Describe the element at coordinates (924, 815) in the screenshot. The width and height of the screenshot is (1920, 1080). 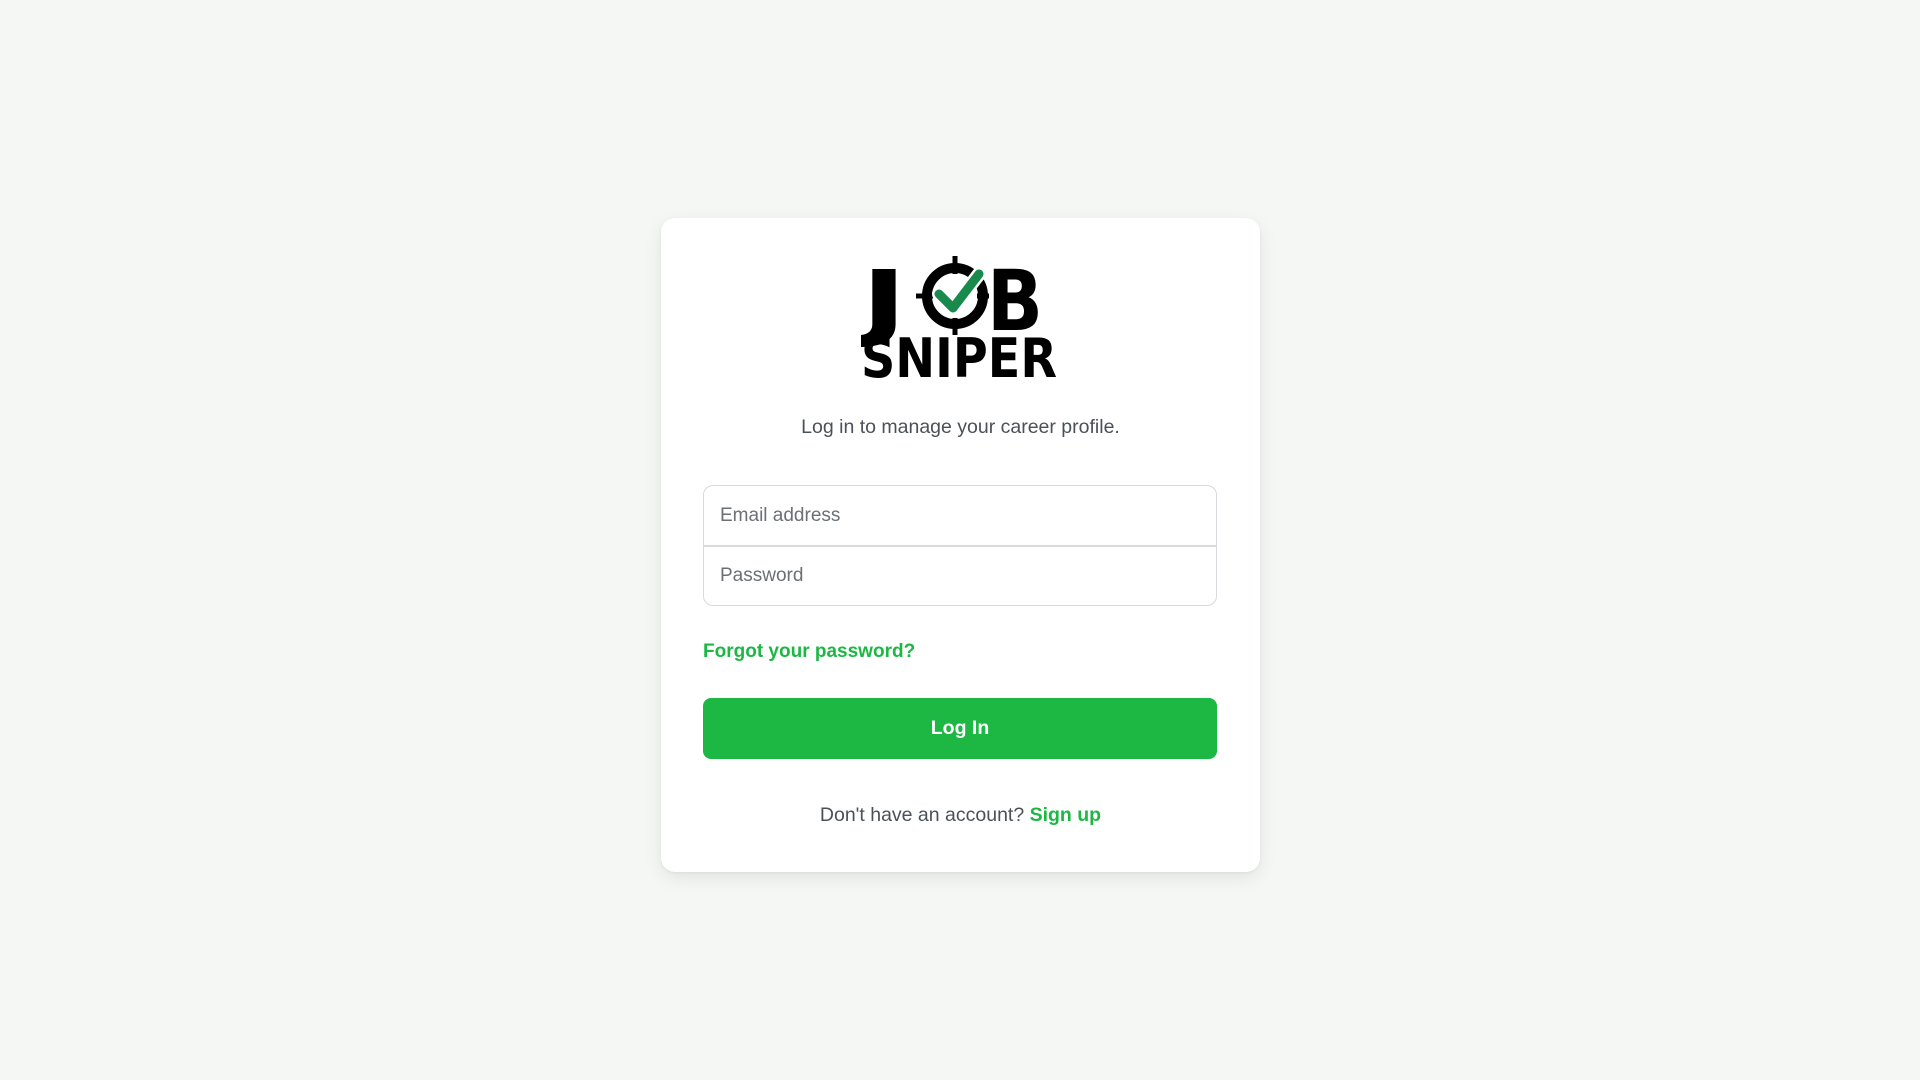
I see `no-account-text: Don't have an account?` at that location.